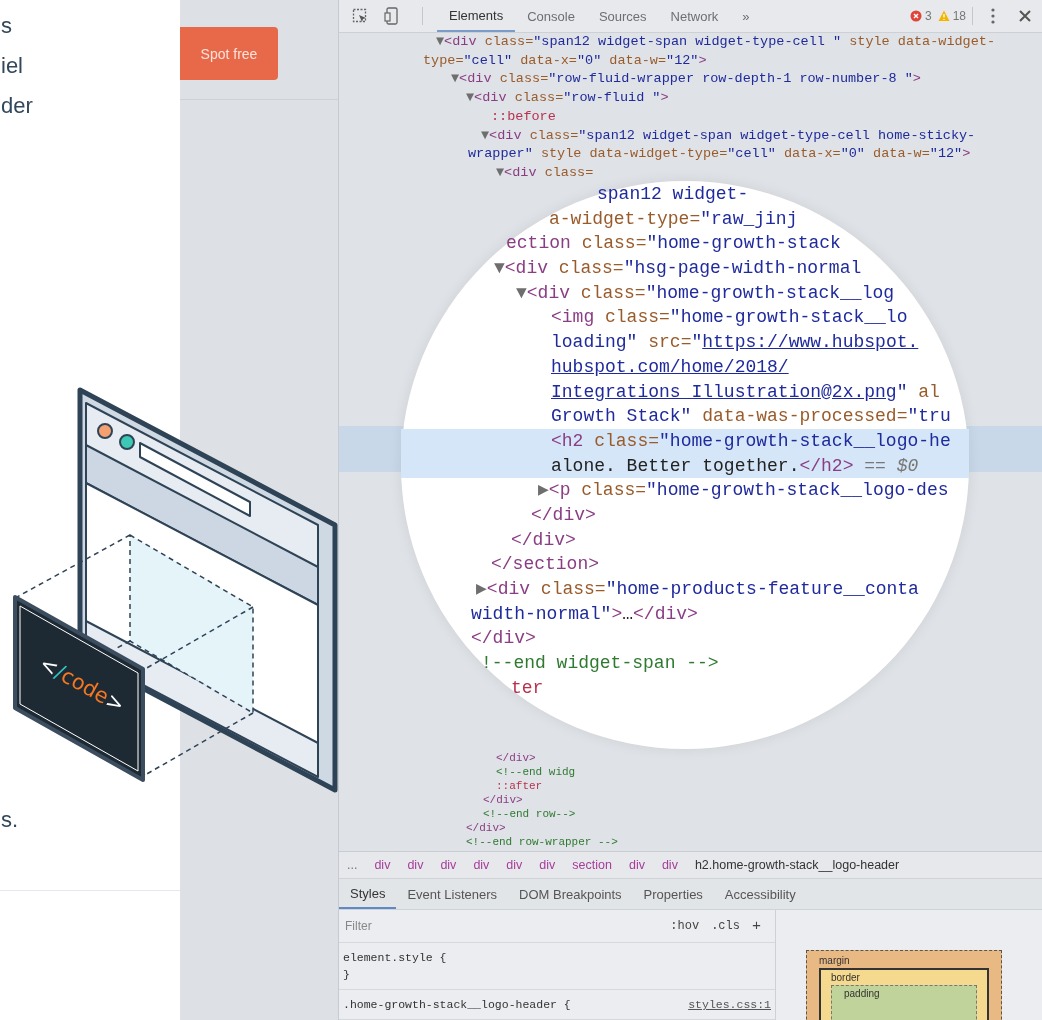  I want to click on device-icon, so click(392, 16).